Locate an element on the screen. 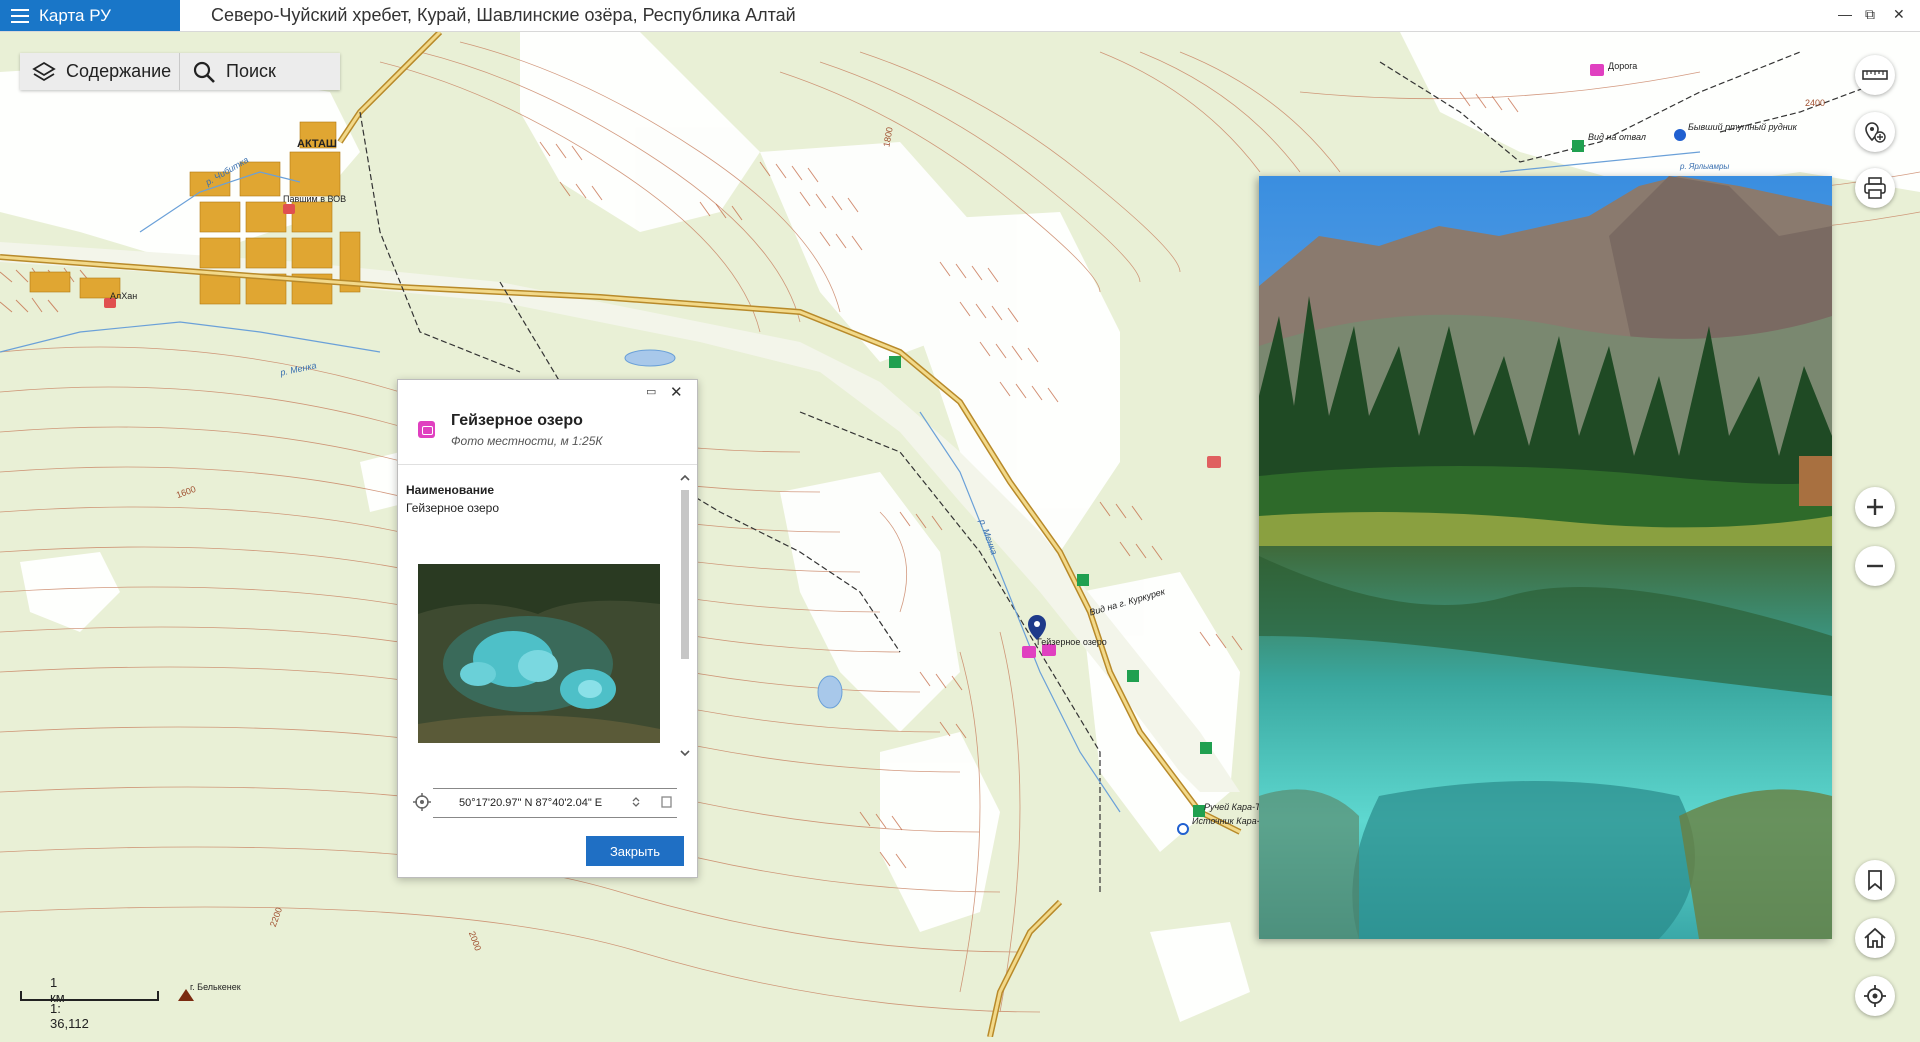  home-icon is located at coordinates (1875, 937).